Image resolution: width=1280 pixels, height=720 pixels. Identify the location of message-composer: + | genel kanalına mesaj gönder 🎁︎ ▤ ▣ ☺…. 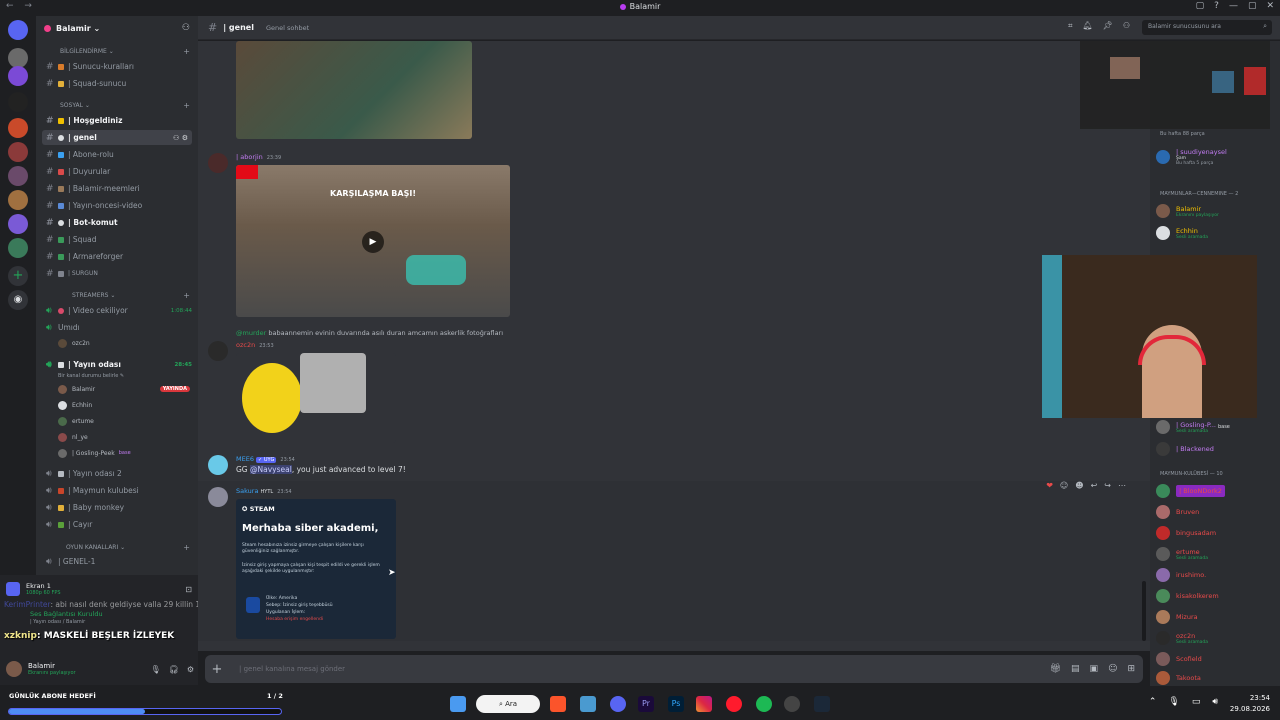
(674, 669).